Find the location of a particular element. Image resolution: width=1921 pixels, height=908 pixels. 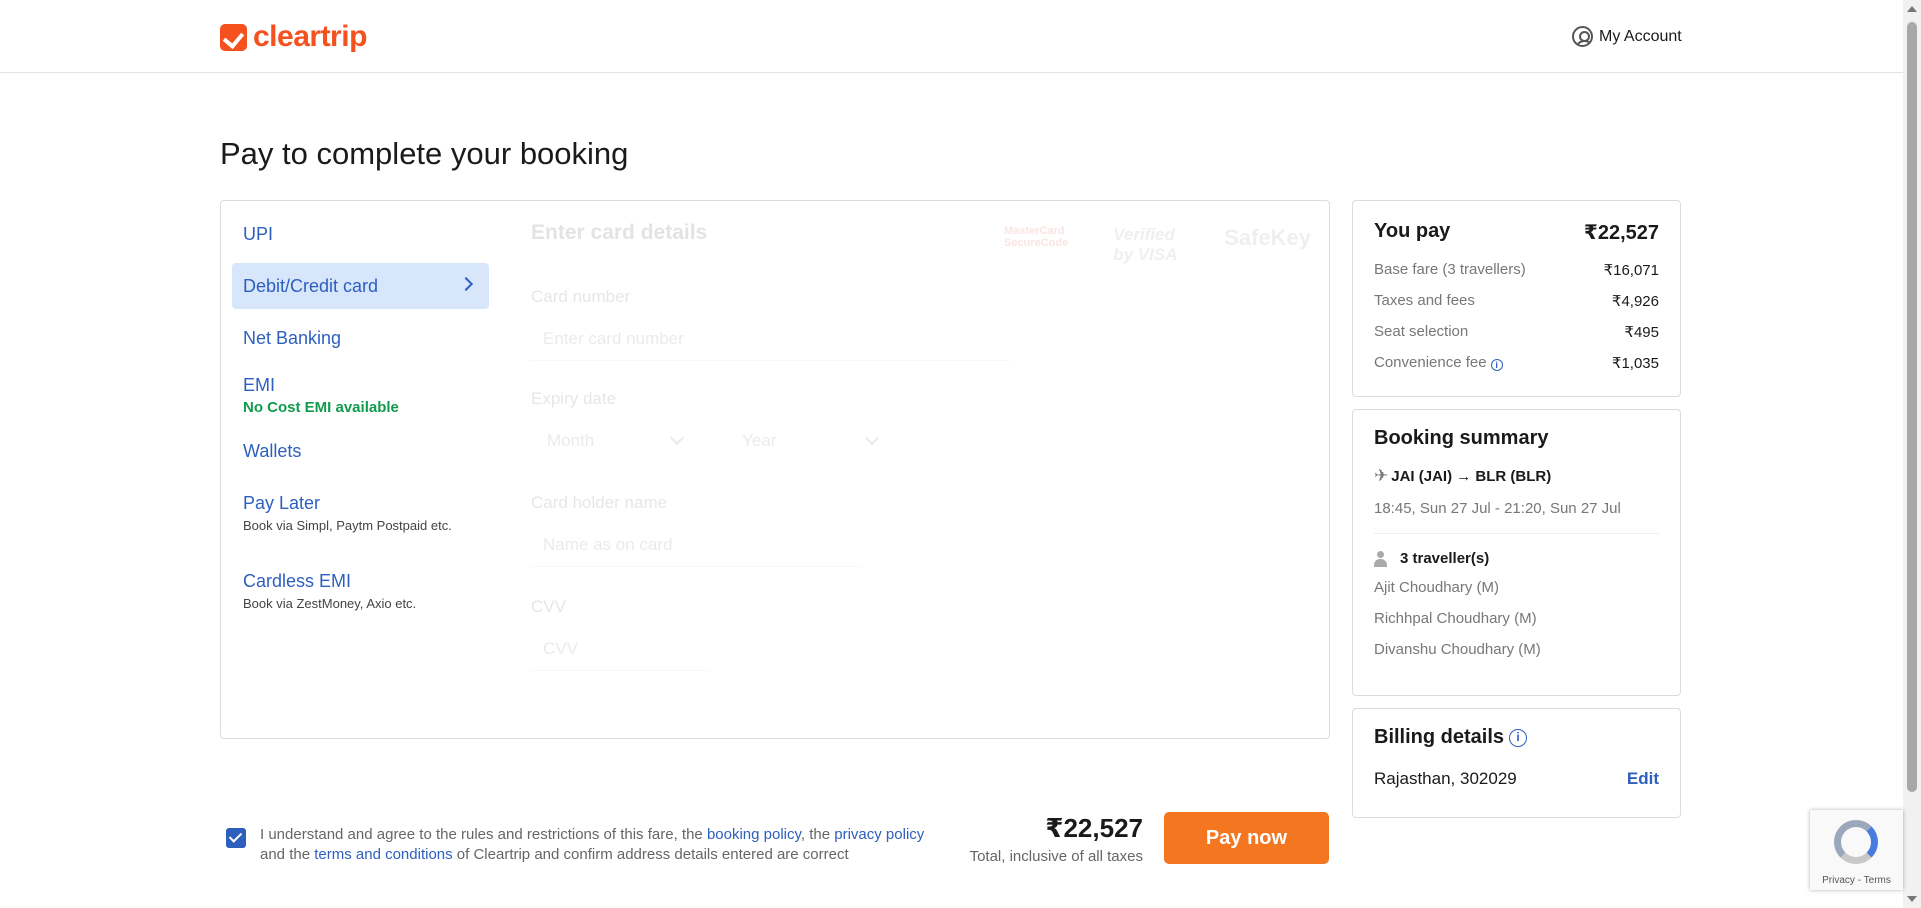

scroll-up-arrow-icon is located at coordinates (1912, 9).